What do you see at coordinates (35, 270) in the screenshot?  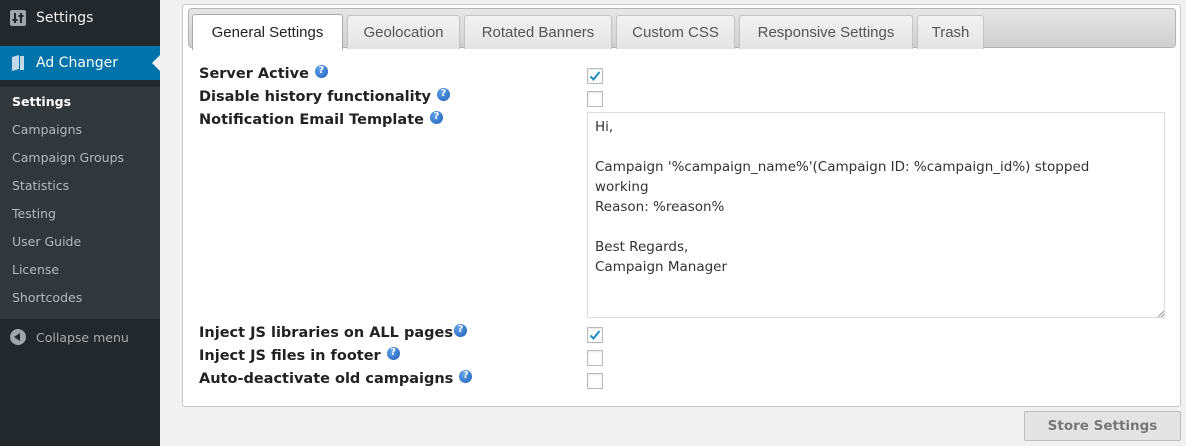 I see `submenu-item-license: License` at bounding box center [35, 270].